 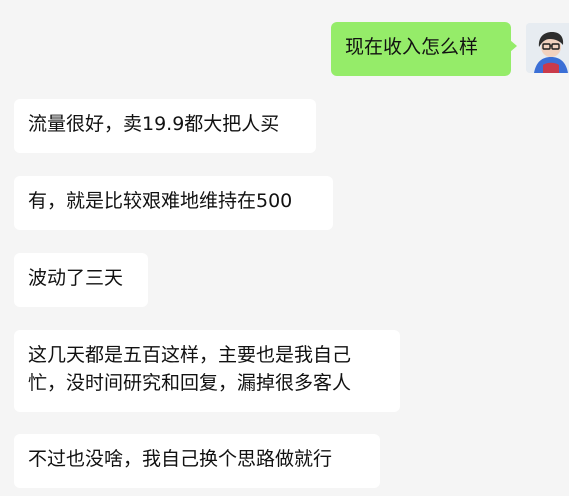 I want to click on message-bubble-received: 不过也没啥，我自己换个思路做就行, so click(x=197, y=461).